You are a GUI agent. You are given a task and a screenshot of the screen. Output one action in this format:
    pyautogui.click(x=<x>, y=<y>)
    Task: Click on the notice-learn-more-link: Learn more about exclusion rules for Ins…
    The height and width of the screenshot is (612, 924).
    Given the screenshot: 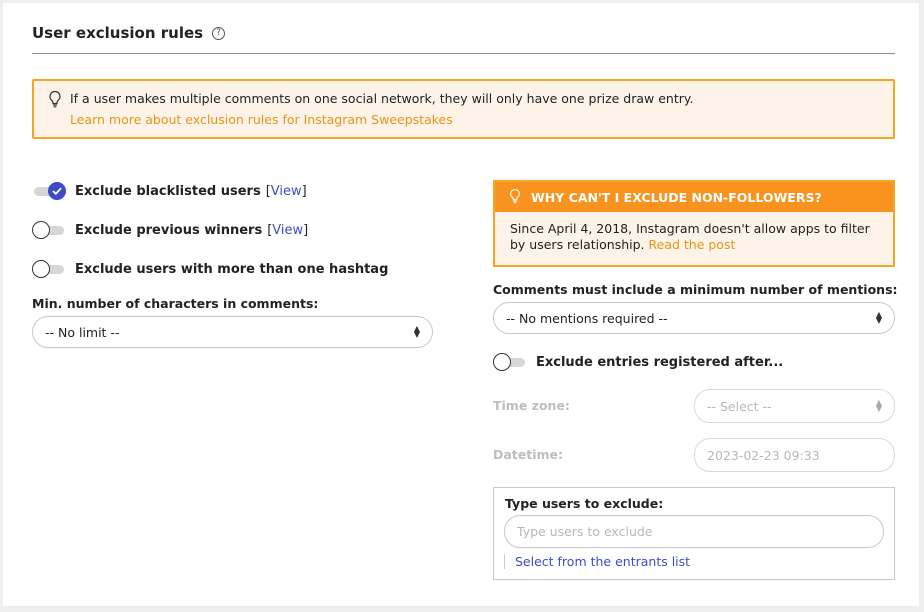 What is the action you would take?
    pyautogui.click(x=261, y=119)
    